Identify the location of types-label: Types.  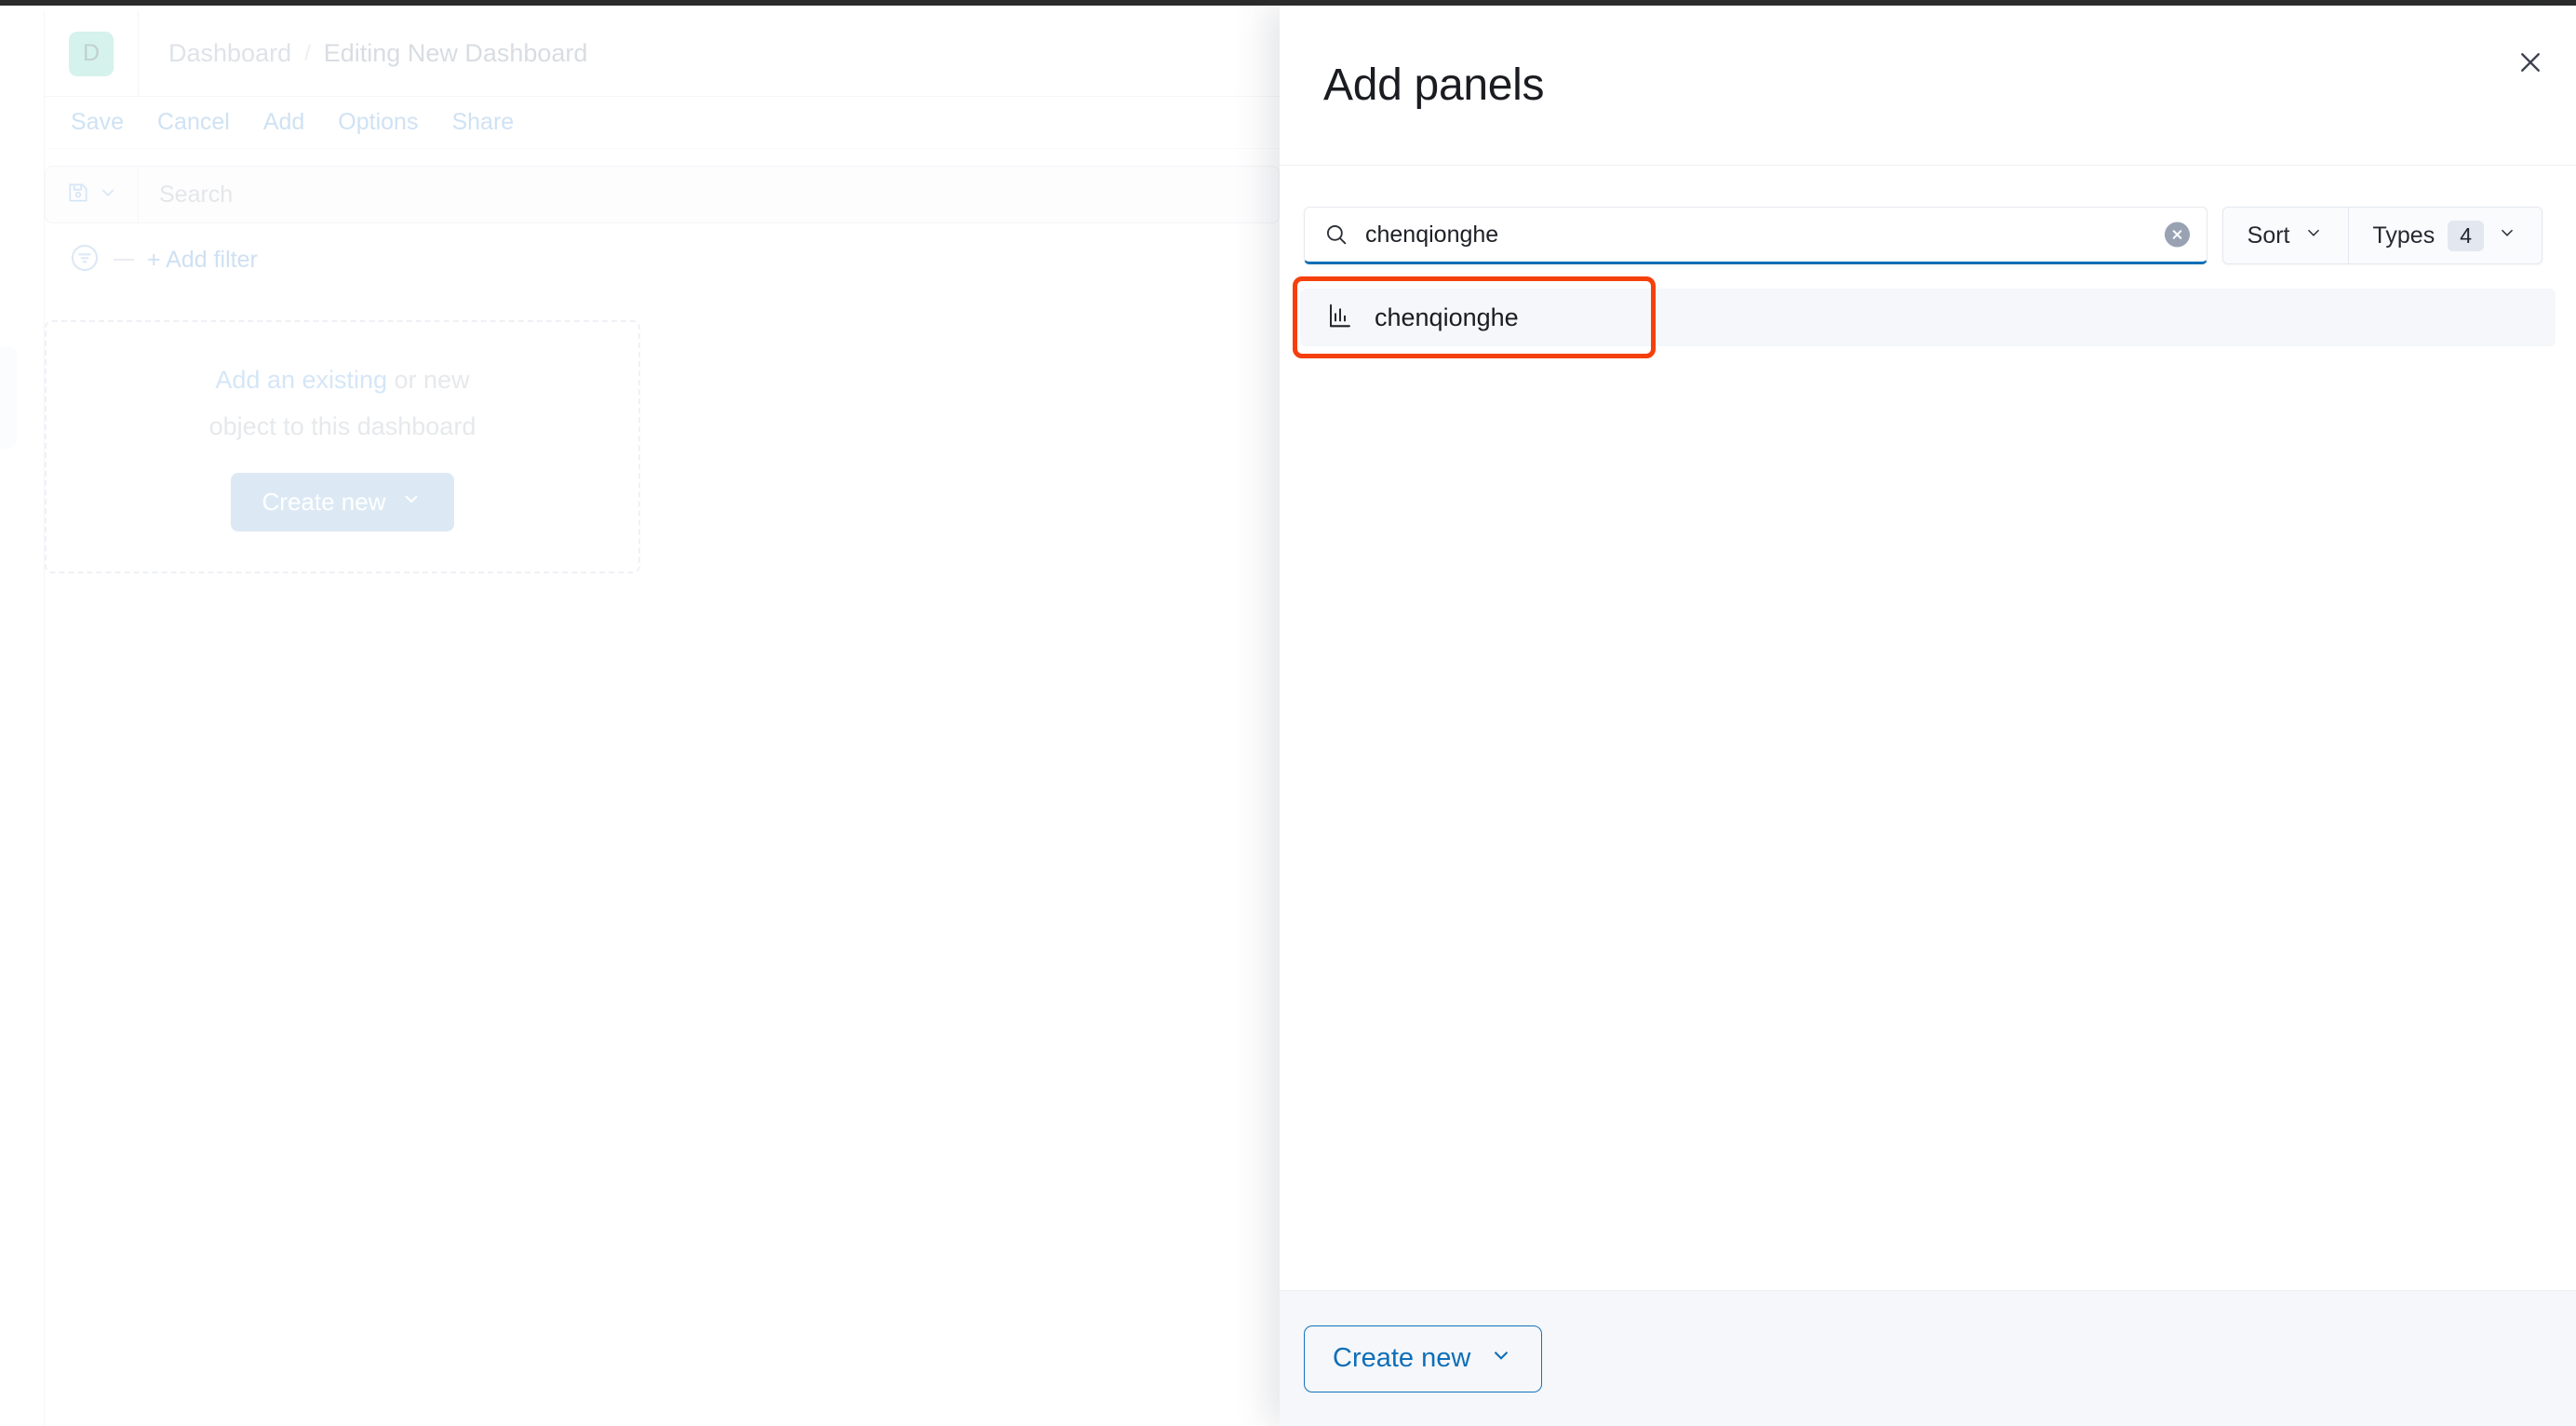
(2403, 235).